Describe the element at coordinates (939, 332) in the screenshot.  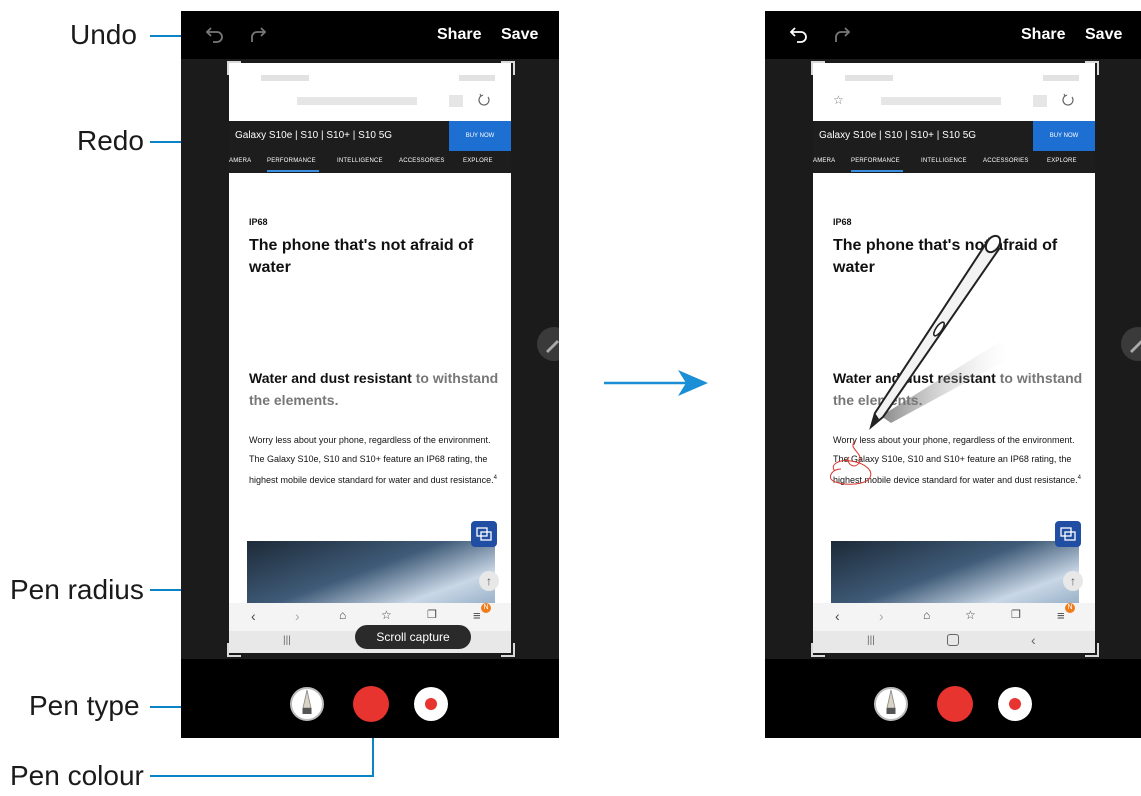
I see `s-pen-icon` at that location.